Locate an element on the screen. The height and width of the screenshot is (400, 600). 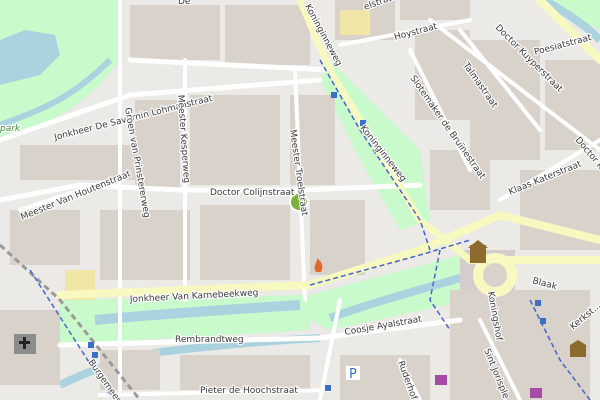
parking-icon: P is located at coordinates (353, 374).